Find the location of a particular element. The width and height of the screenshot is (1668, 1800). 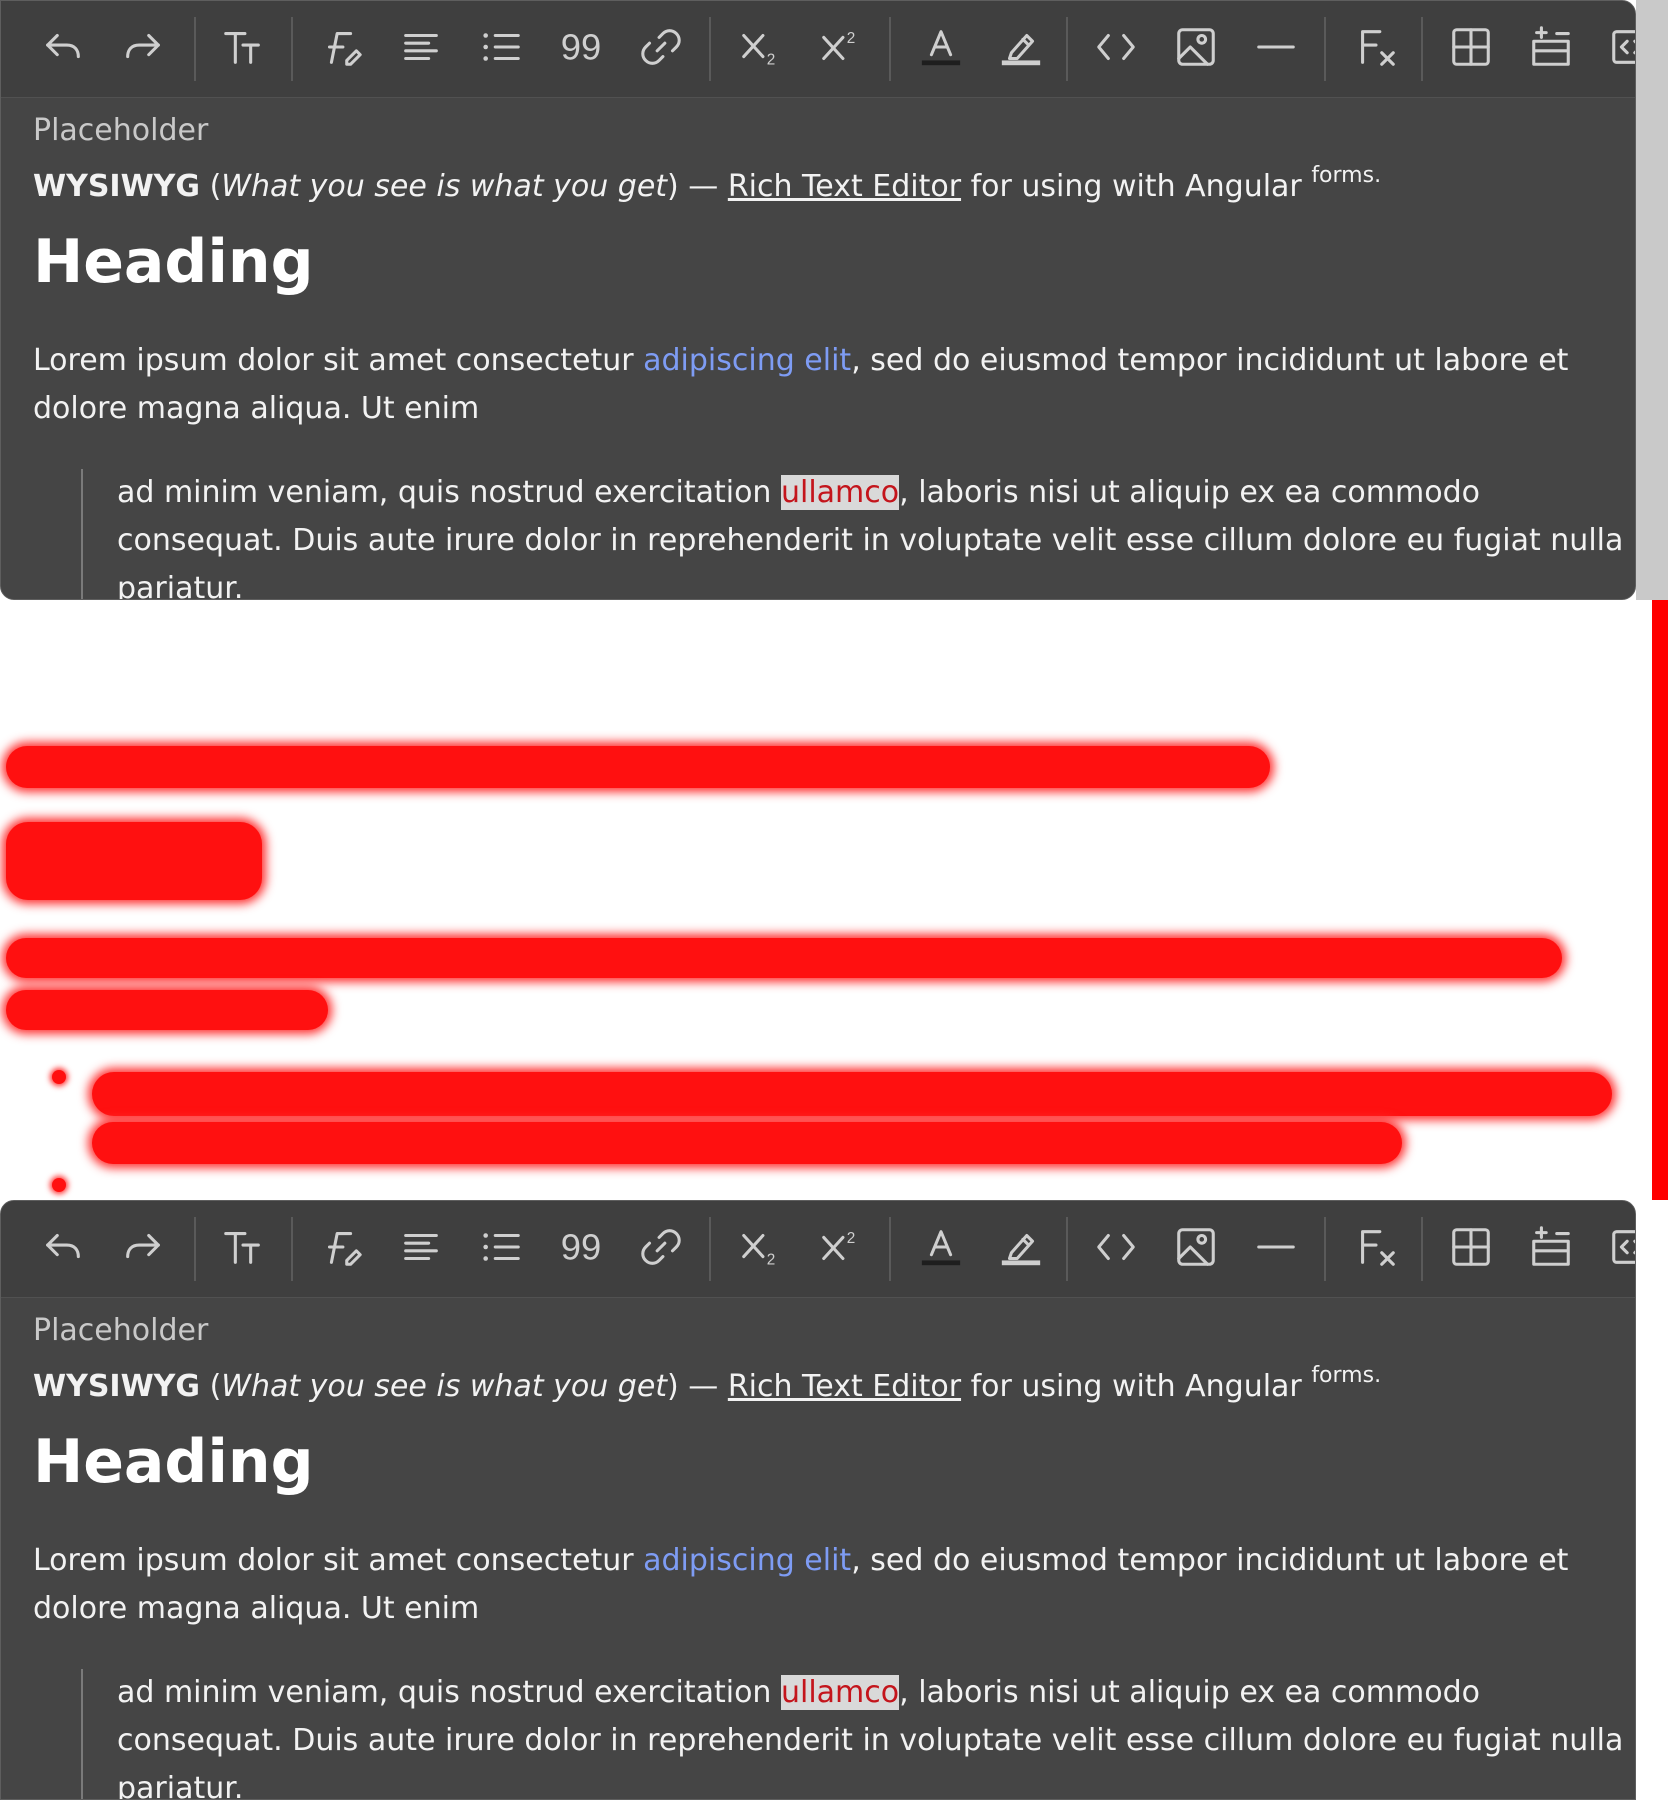

redo-icon is located at coordinates (143, 1249).